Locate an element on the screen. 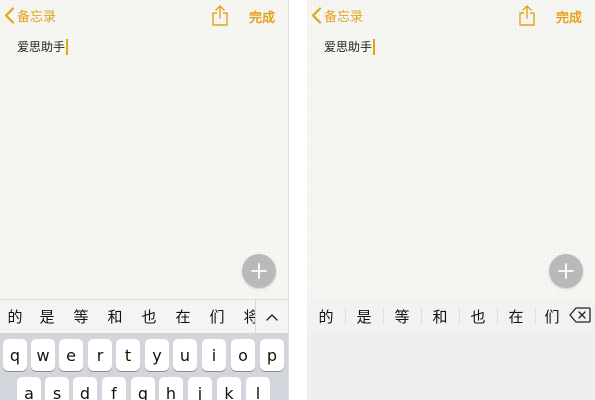  delete-button is located at coordinates (580, 315).